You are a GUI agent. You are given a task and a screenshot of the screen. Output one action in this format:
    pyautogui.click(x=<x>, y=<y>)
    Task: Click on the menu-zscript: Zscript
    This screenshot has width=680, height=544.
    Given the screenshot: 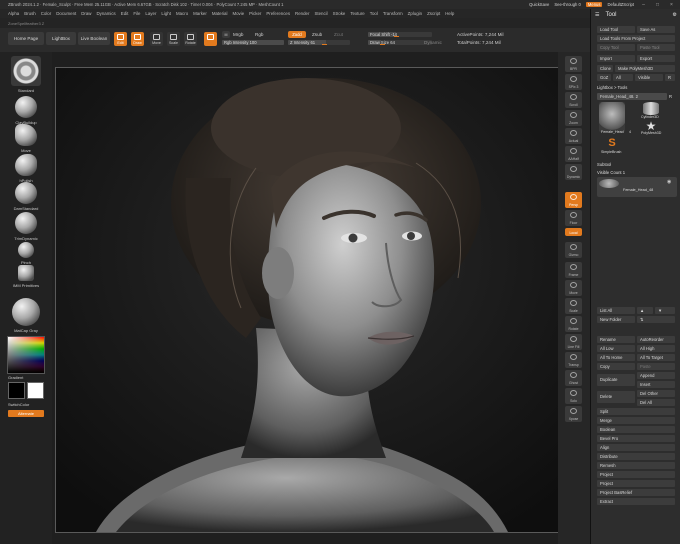 What is the action you would take?
    pyautogui.click(x=433, y=13)
    